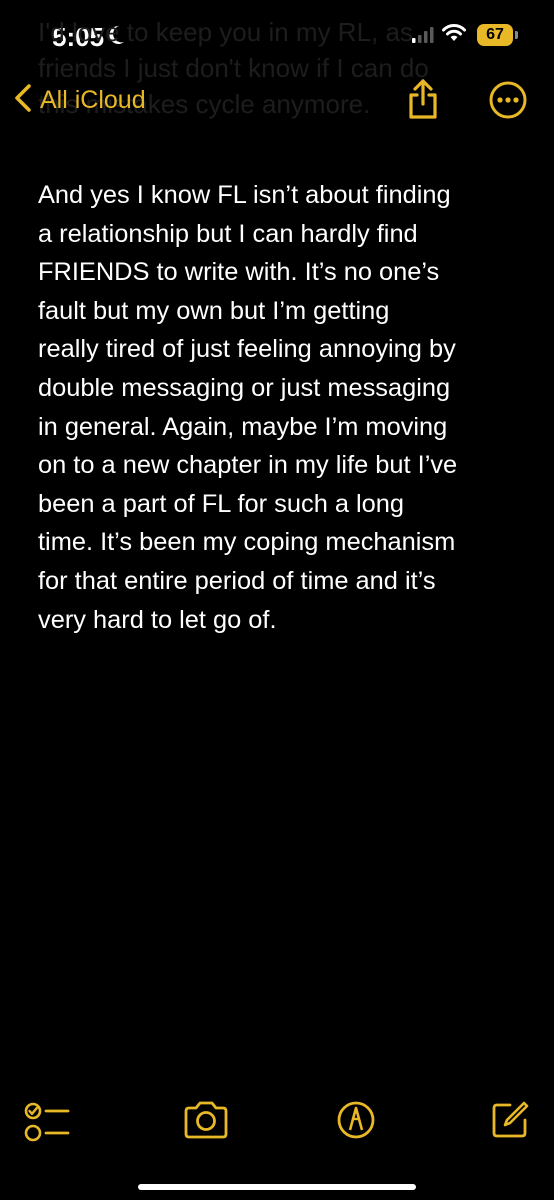 The image size is (554, 1200). I want to click on ellipsis-circle-icon, so click(508, 102).